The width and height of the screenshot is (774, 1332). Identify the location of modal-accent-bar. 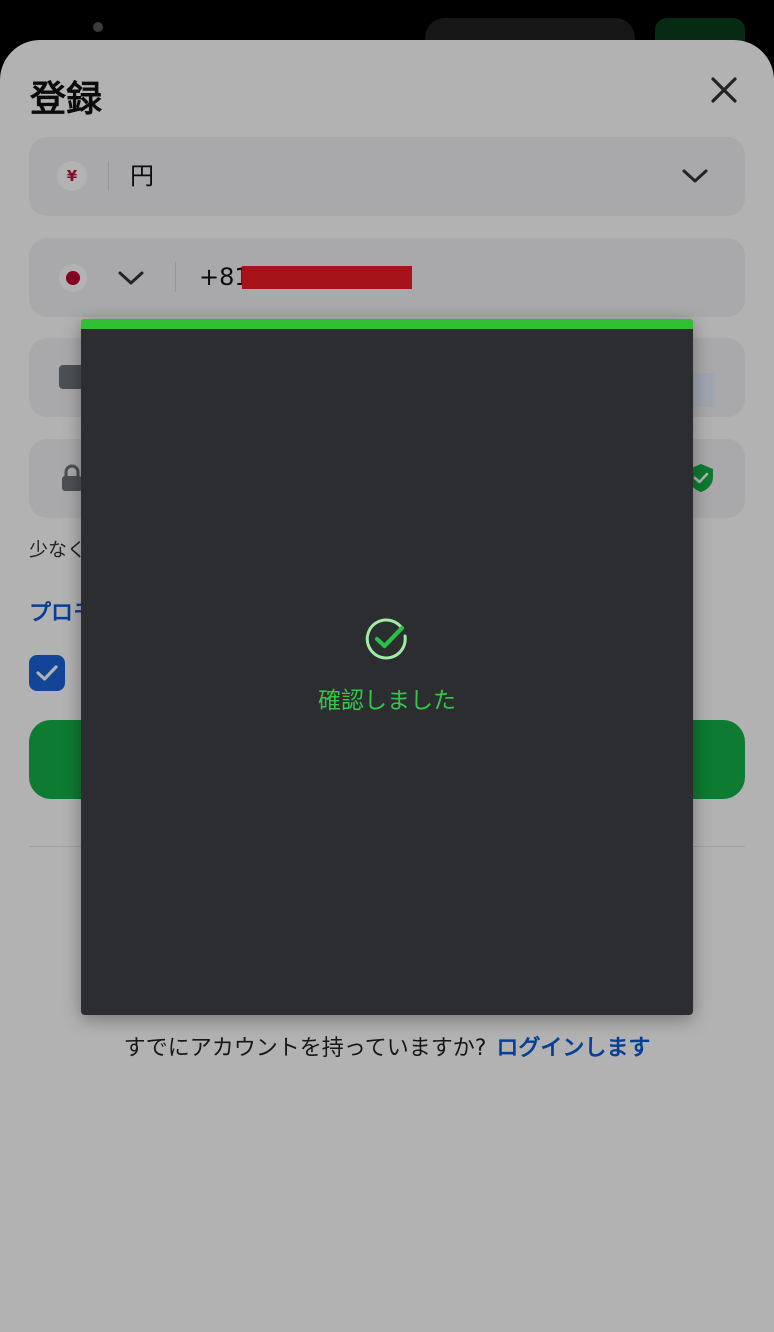
(387, 324).